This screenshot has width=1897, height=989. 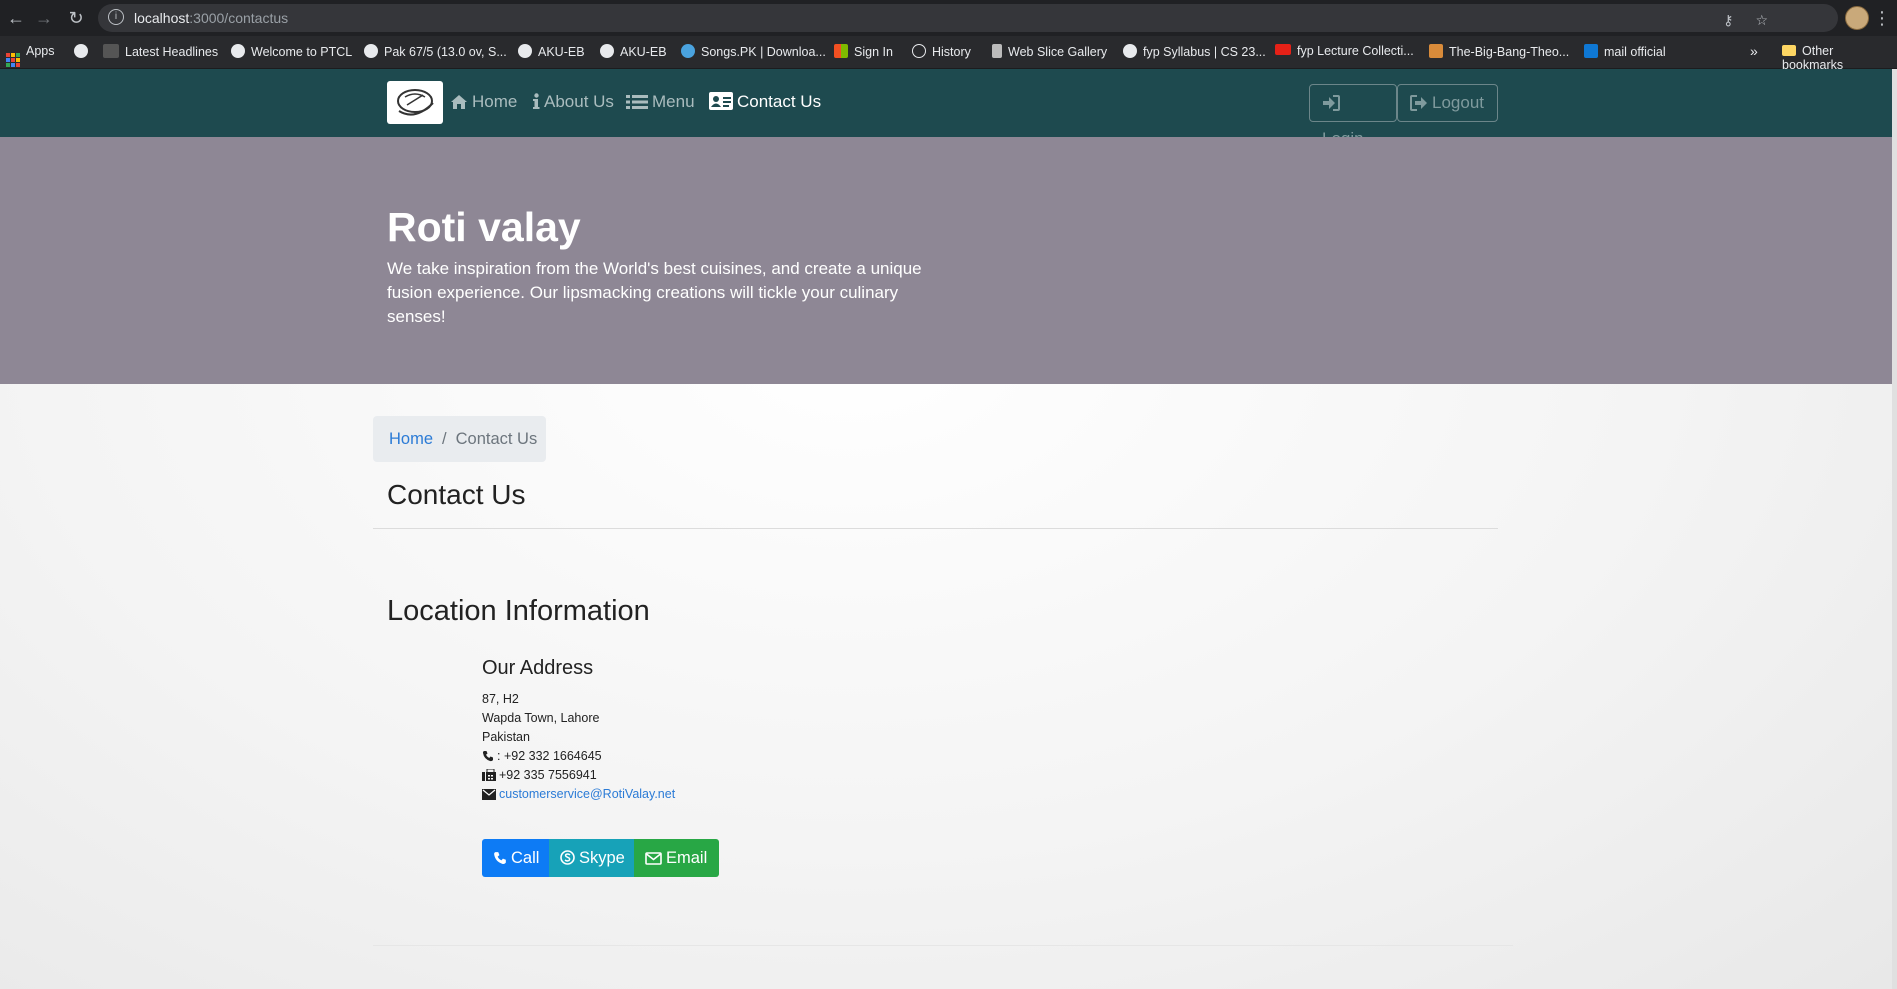 What do you see at coordinates (1882, 18) in the screenshot?
I see `browser-menu-icon: ⋮` at bounding box center [1882, 18].